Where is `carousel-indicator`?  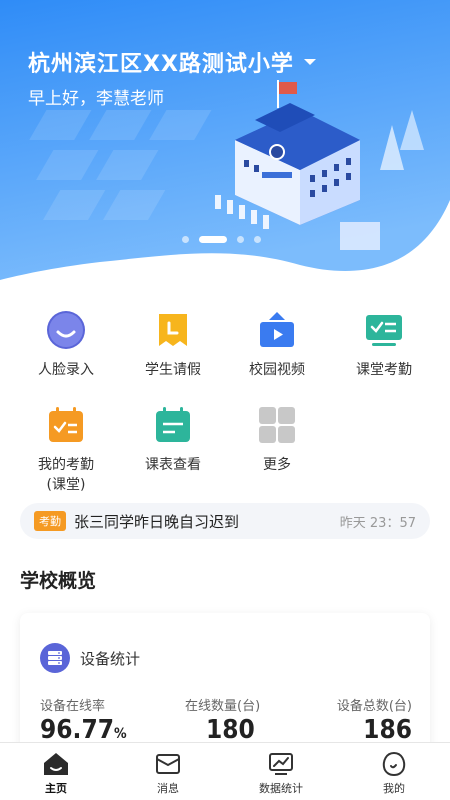 carousel-indicator is located at coordinates (226, 239).